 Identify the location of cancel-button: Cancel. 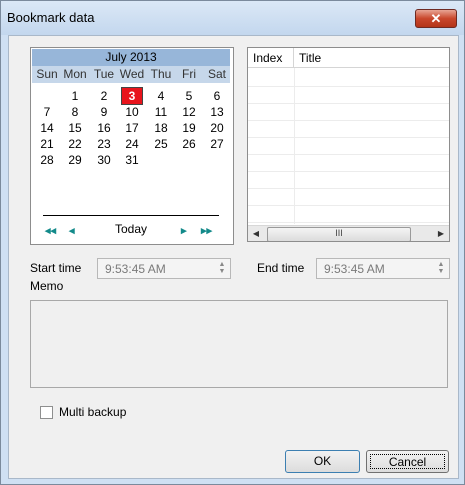
(407, 461).